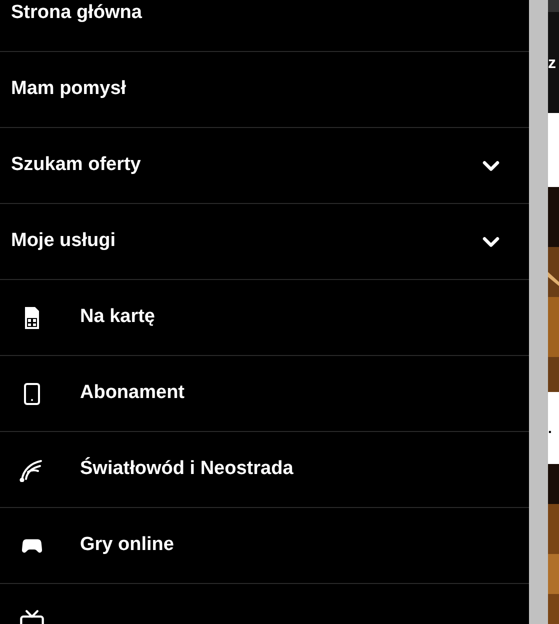 This screenshot has height=624, width=559. Describe the element at coordinates (76, 165) in the screenshot. I see `menu-item: Szukam oferty` at that location.